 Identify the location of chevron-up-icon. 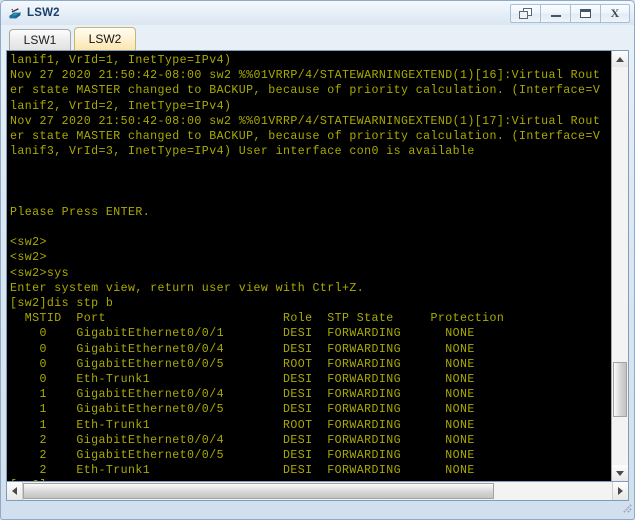
(620, 59).